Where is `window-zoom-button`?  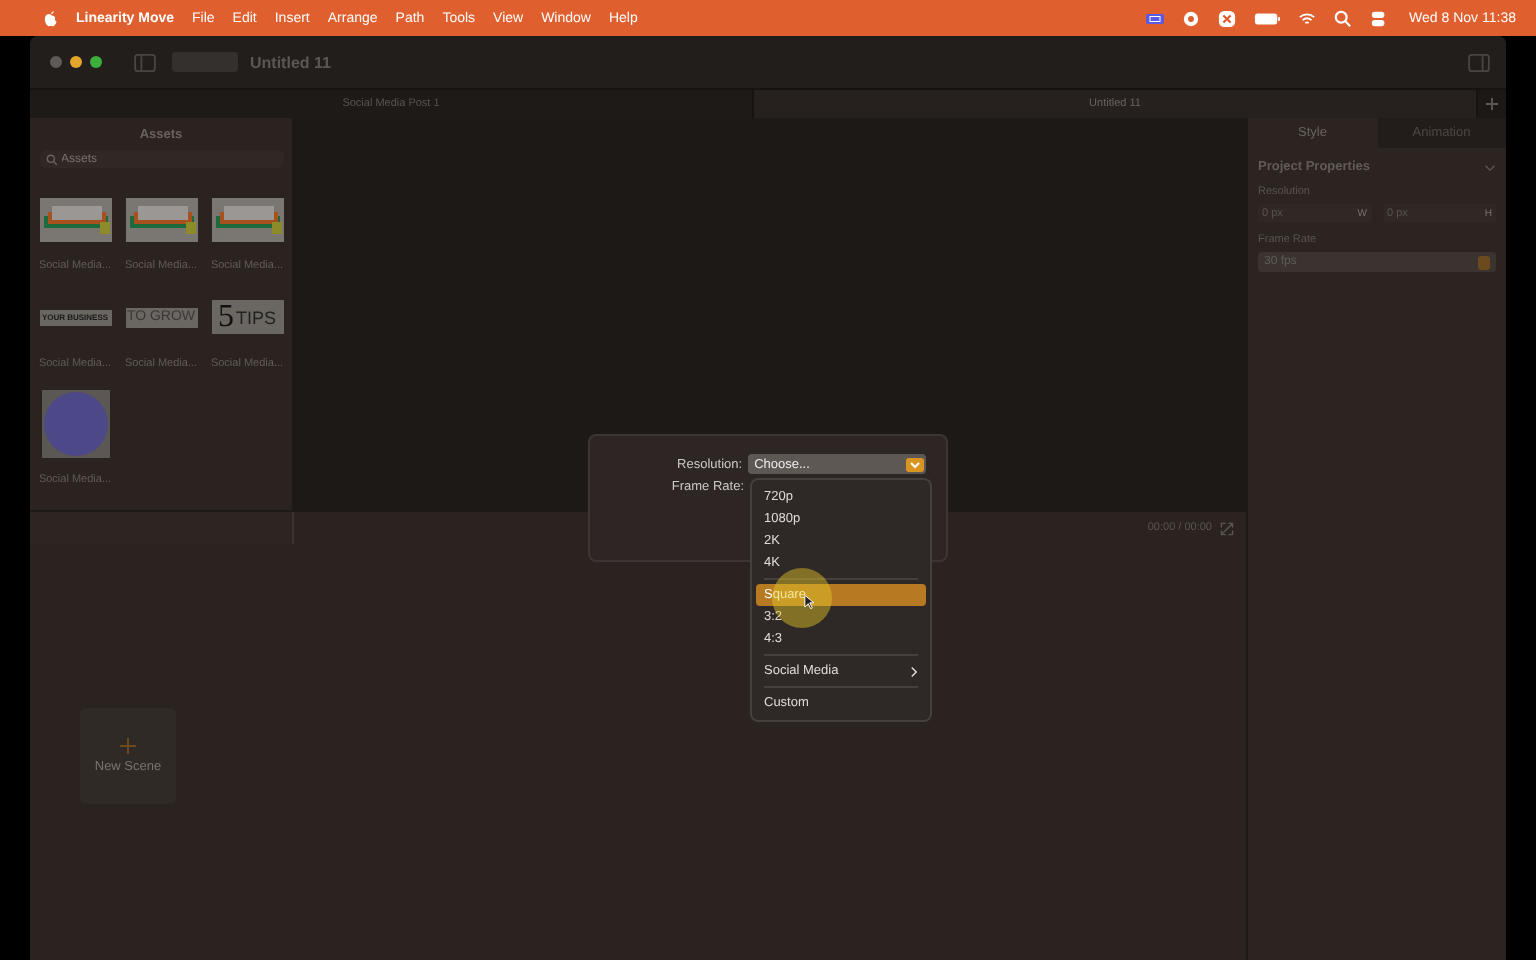 window-zoom-button is located at coordinates (96, 62).